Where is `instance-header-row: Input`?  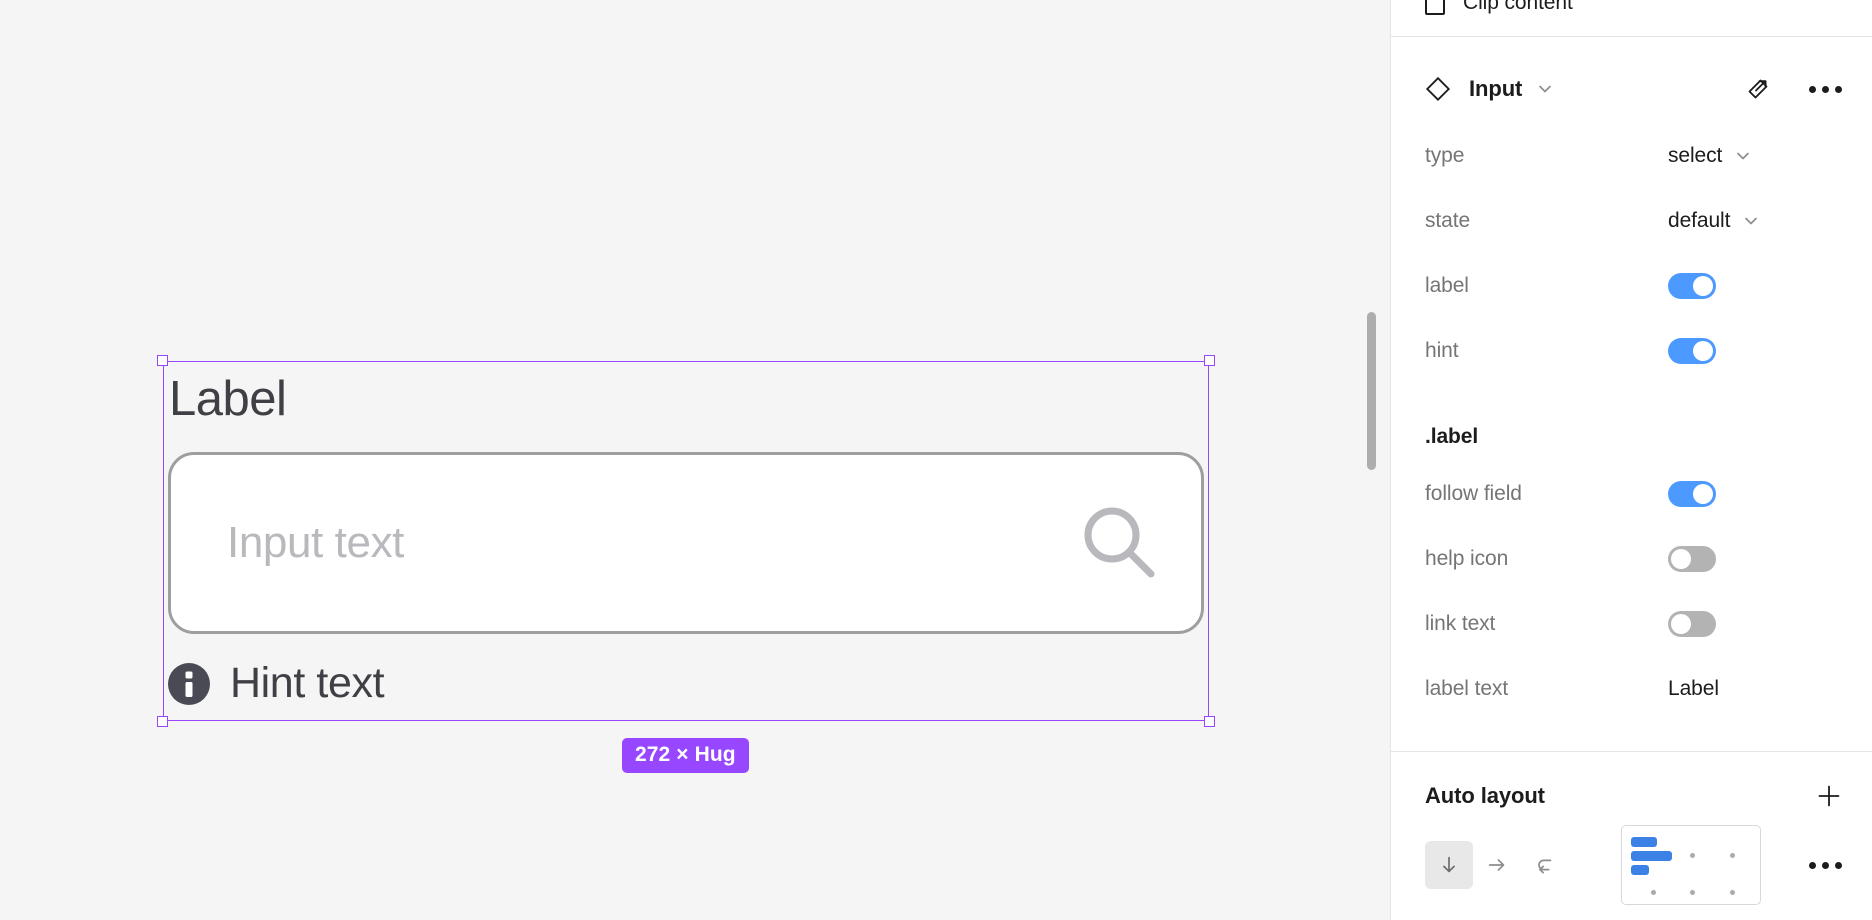 instance-header-row: Input is located at coordinates (1631, 89).